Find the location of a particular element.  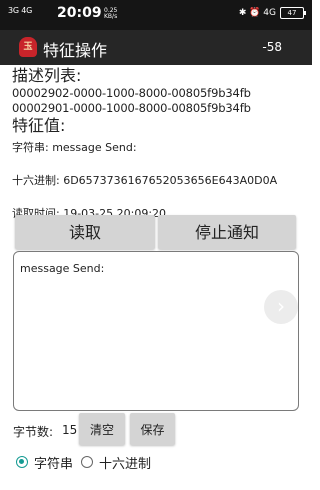

characteristic-heading: 特征值: is located at coordinates (39, 125).